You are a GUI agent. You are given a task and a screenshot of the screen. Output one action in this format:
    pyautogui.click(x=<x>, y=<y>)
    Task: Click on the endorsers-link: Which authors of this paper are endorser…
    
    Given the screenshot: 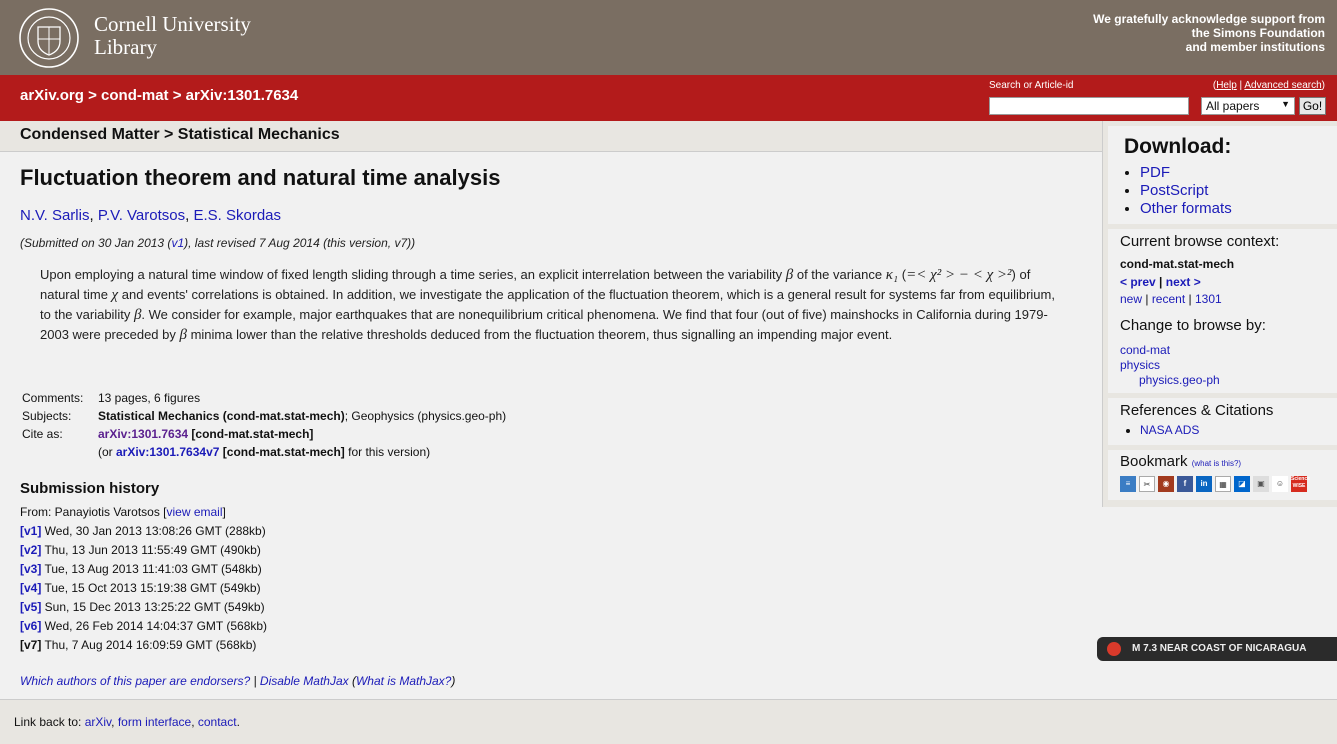 What is the action you would take?
    pyautogui.click(x=135, y=681)
    